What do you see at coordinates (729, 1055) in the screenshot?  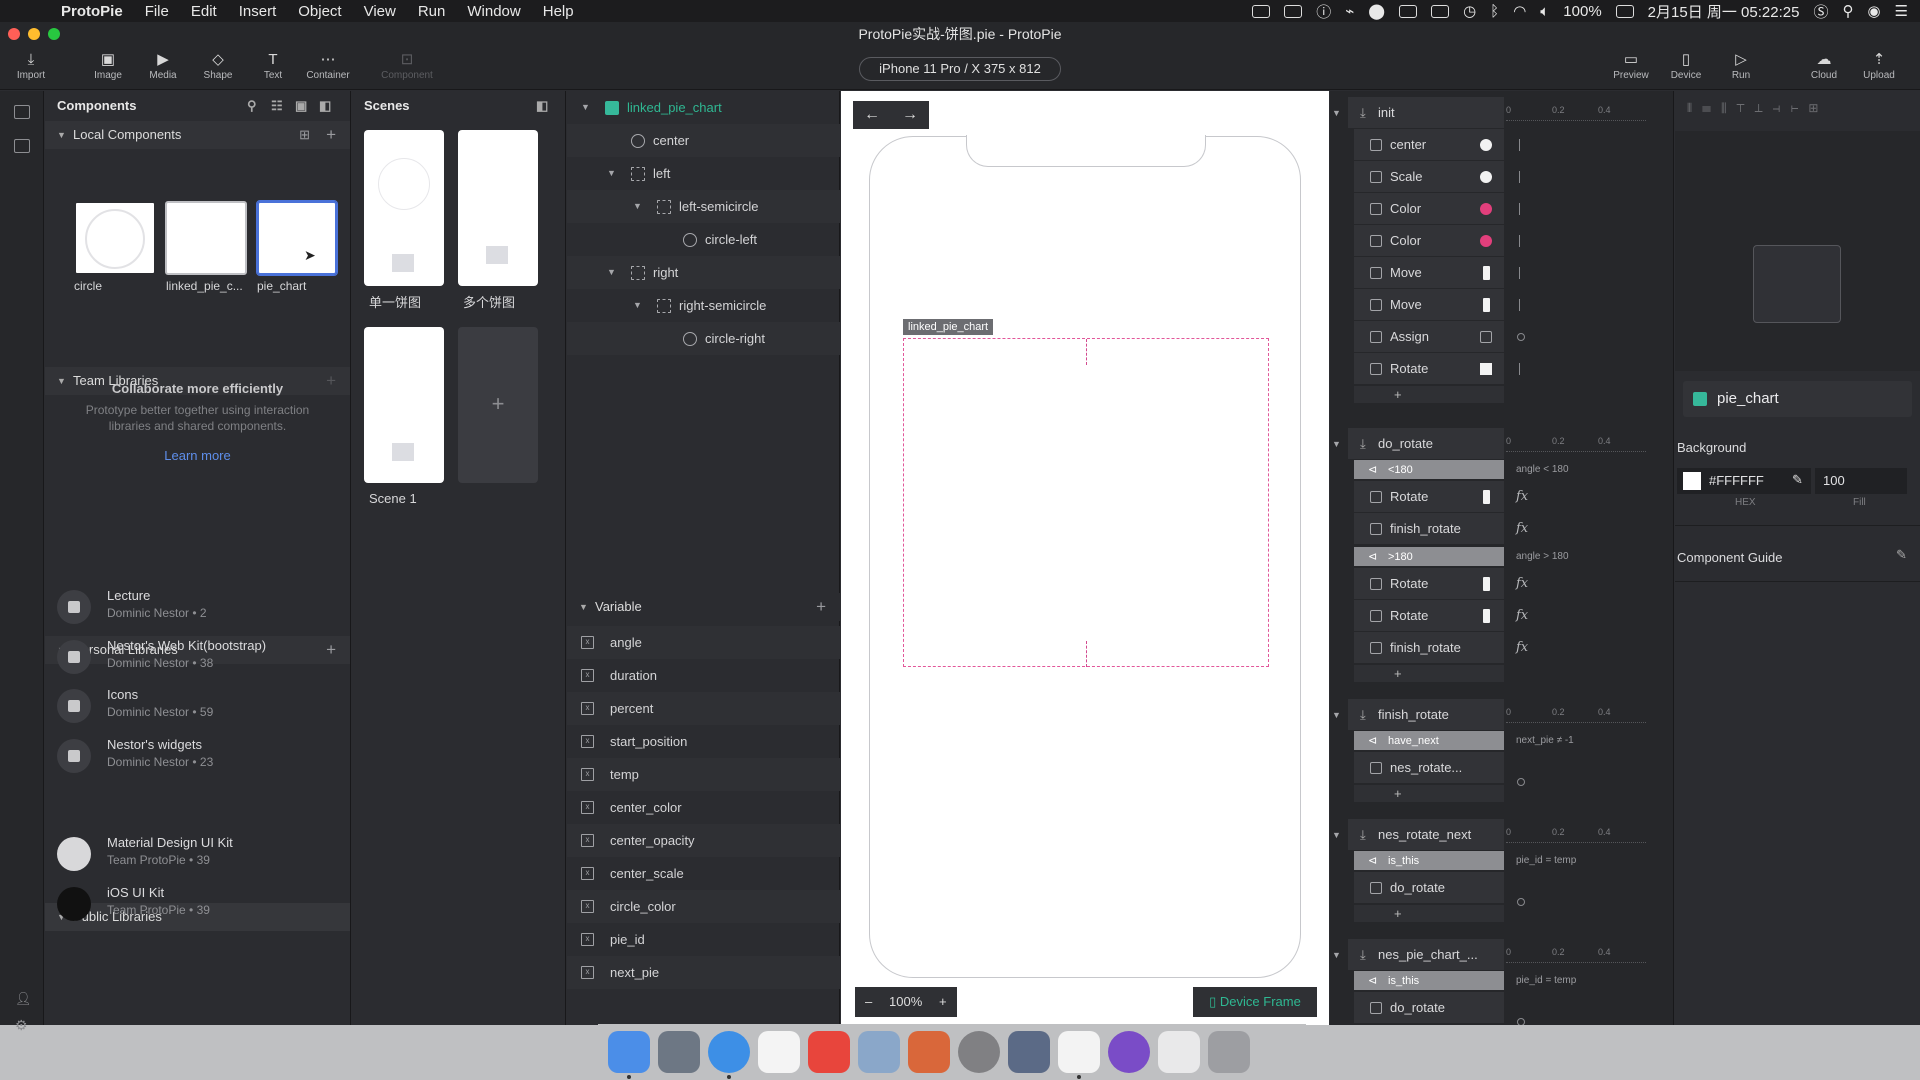 I see `safari-icon` at bounding box center [729, 1055].